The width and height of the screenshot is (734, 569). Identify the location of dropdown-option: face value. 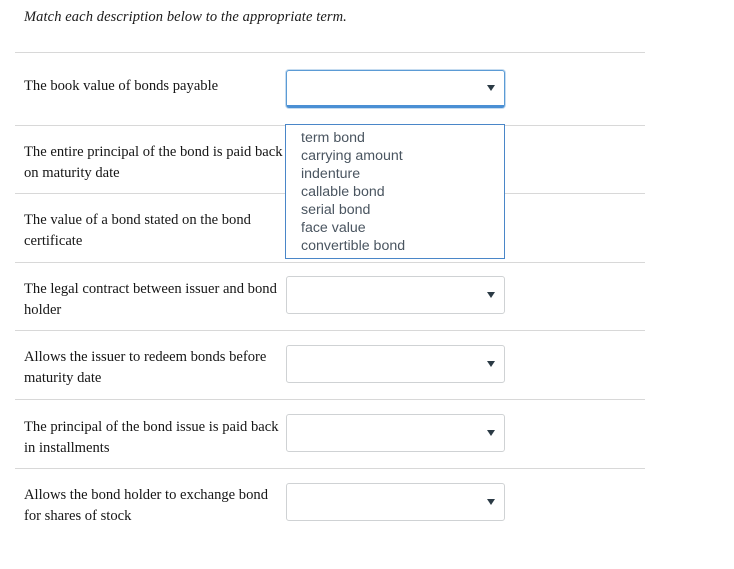
(395, 228).